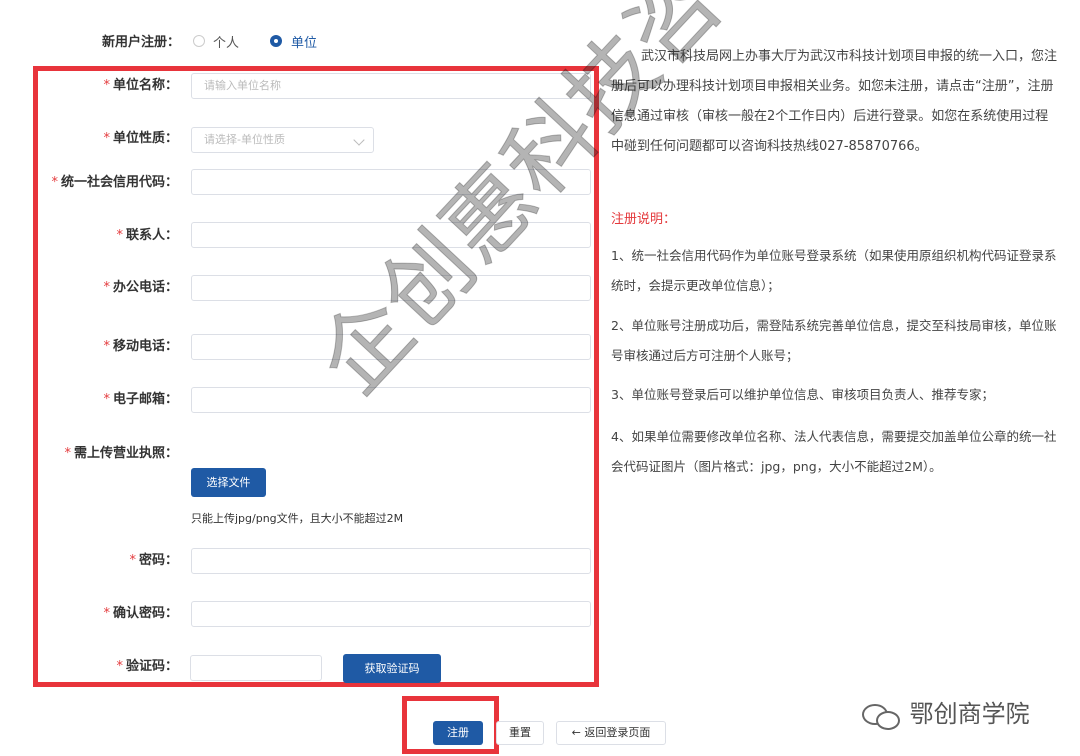 Image resolution: width=1080 pixels, height=756 pixels. What do you see at coordinates (297, 518) in the screenshot?
I see `upload-hint: 只能上传jpg/png文件，且大小不能超过2M` at bounding box center [297, 518].